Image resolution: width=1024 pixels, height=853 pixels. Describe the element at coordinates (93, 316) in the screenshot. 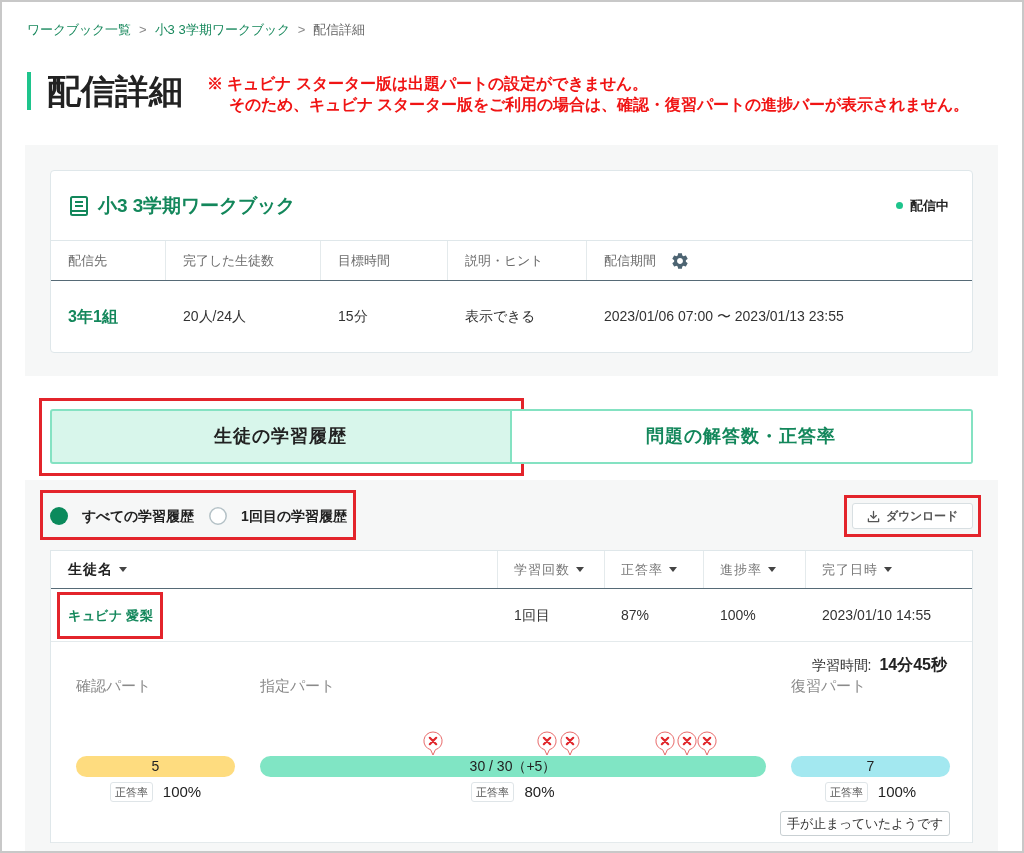

I see `class-link: 3年1組` at that location.